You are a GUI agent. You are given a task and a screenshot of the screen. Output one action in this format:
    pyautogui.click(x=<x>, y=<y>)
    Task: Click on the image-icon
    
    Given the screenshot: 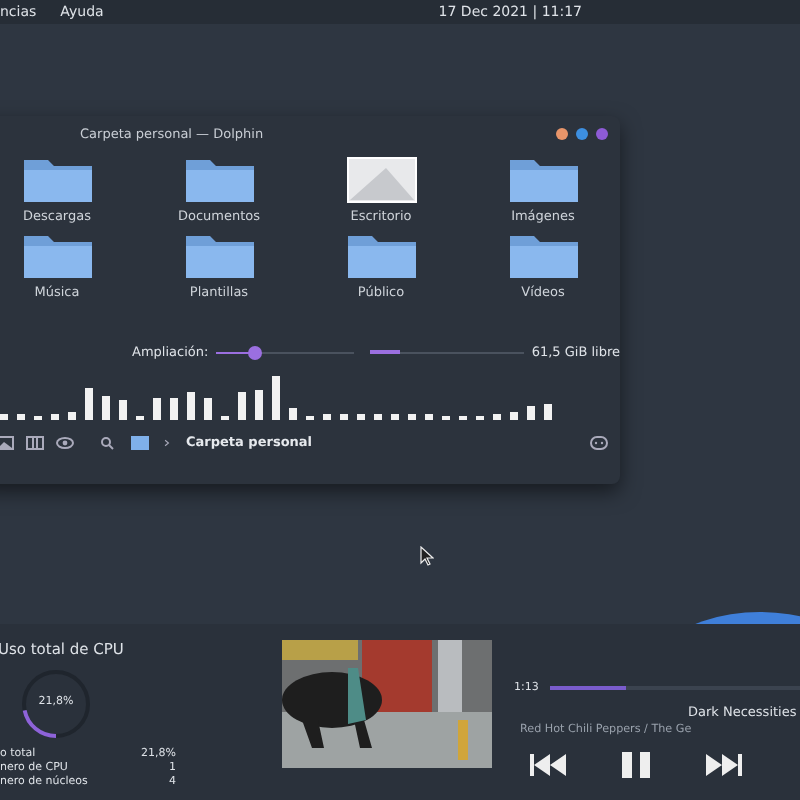 What is the action you would take?
    pyautogui.click(x=7, y=442)
    